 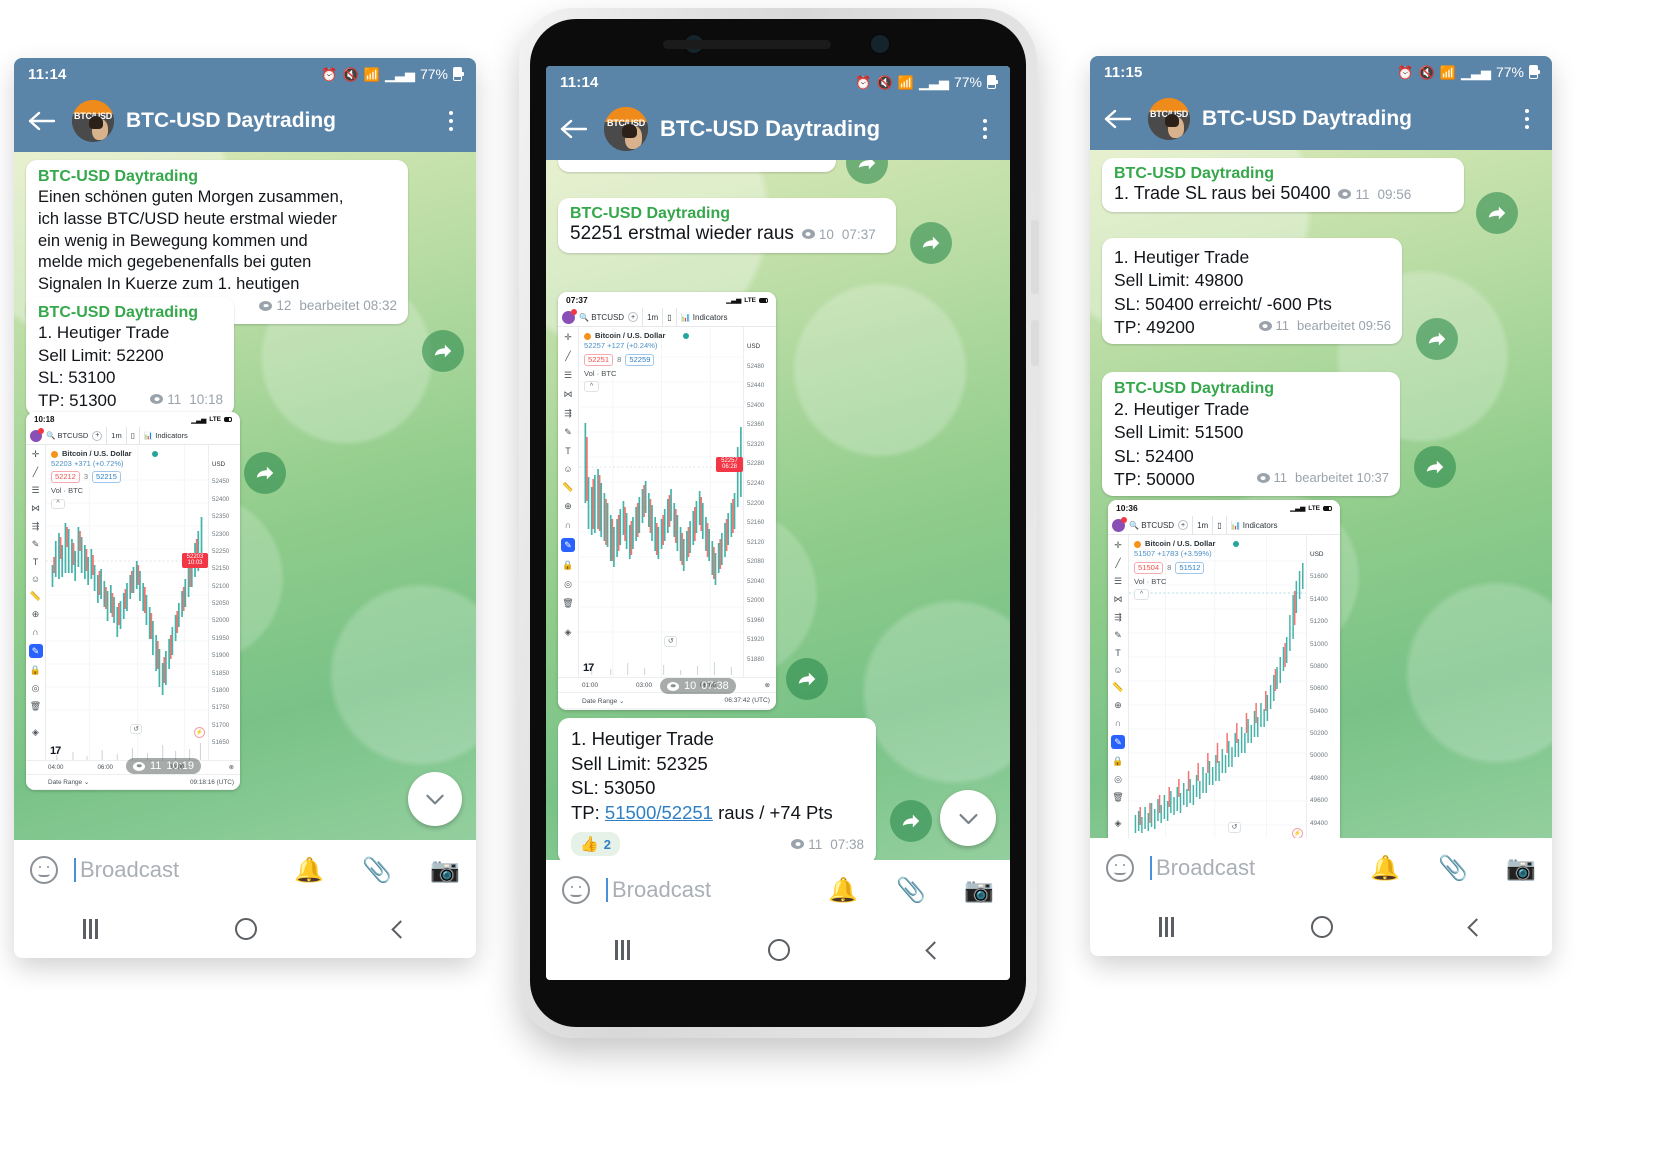 What do you see at coordinates (1117, 670) in the screenshot?
I see `emoji-tool-icon: ☺` at bounding box center [1117, 670].